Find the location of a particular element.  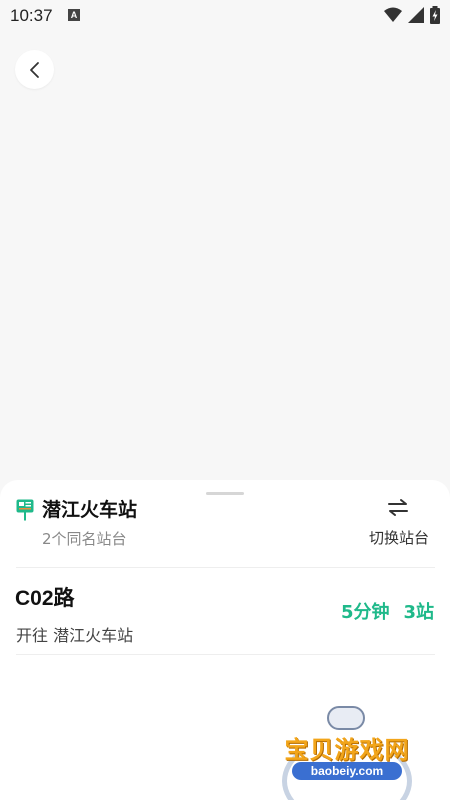

back-button is located at coordinates (34, 69).